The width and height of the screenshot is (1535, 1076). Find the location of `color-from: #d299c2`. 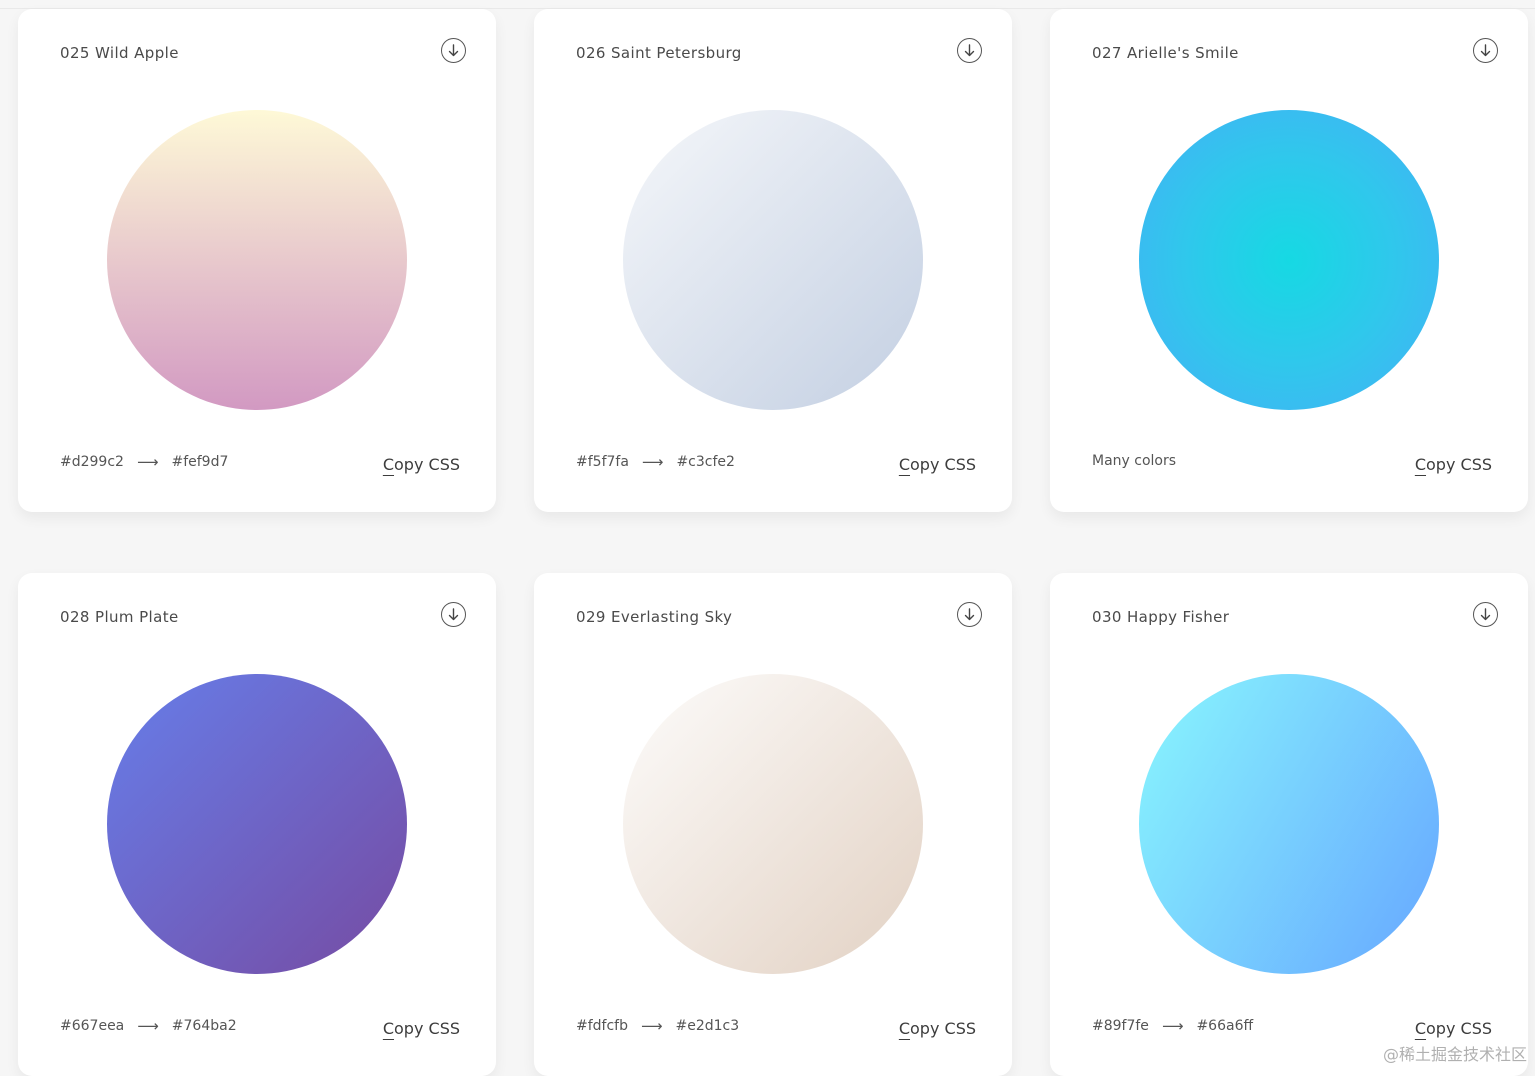

color-from: #d299c2 is located at coordinates (92, 462).